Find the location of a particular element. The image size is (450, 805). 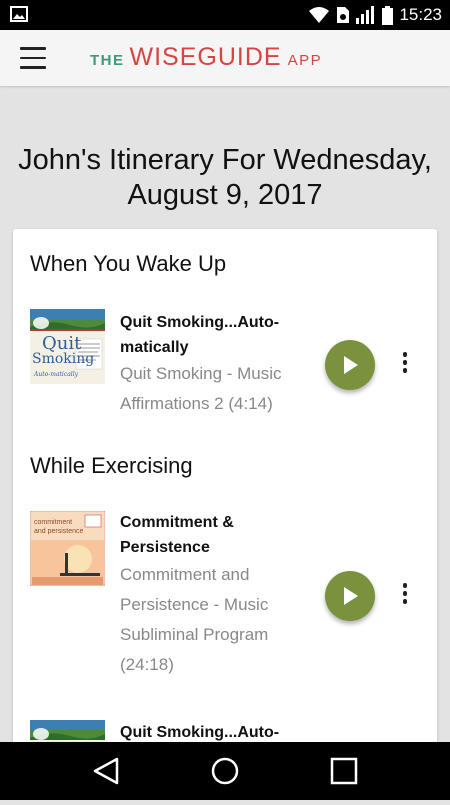

track-subtitle-line: (24:18) is located at coordinates (147, 664).